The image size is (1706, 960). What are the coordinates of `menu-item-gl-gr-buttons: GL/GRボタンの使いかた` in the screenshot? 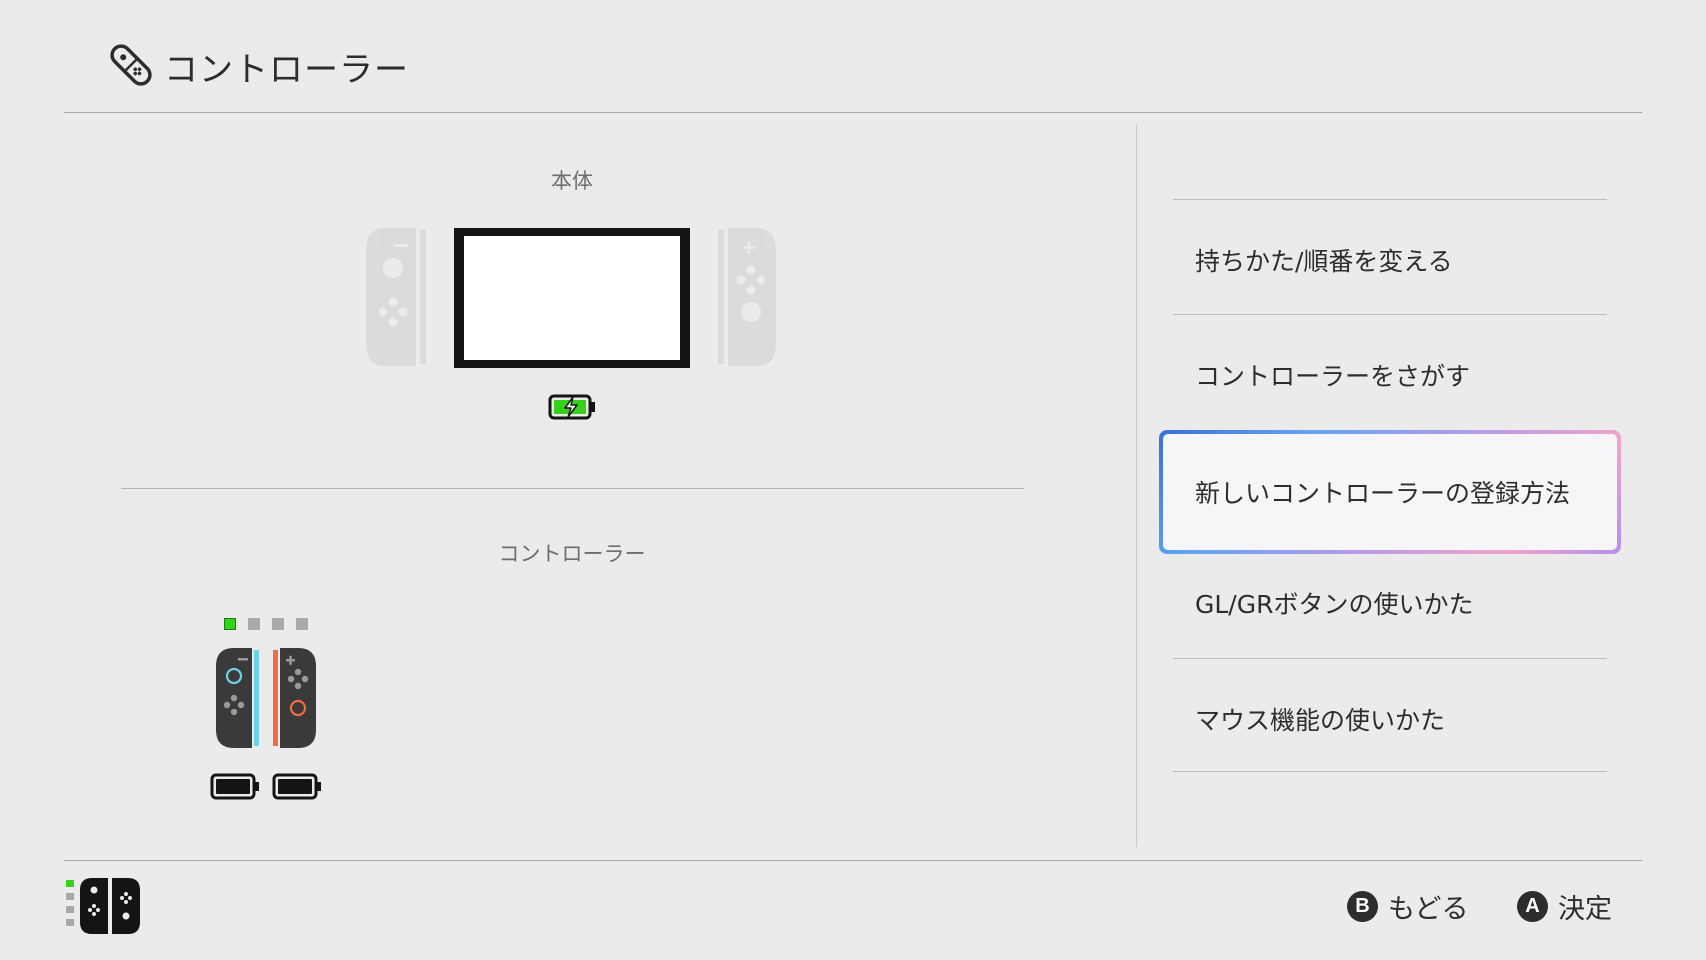 It's located at (1390, 600).